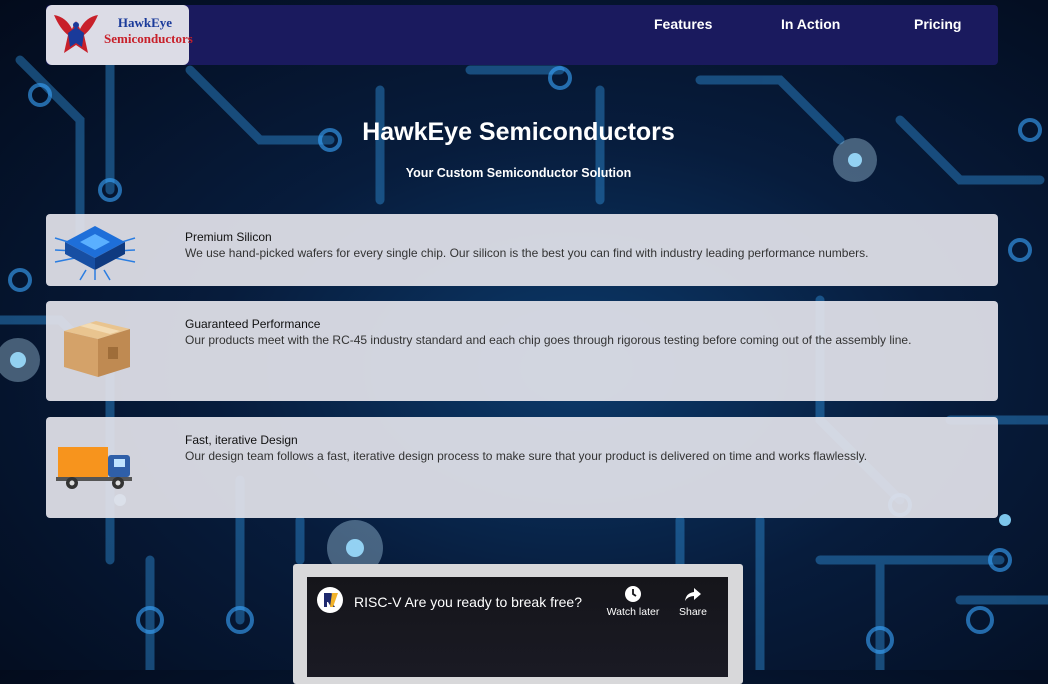 This screenshot has width=1048, height=684. I want to click on brand-line1: HawkEye, so click(145, 22).